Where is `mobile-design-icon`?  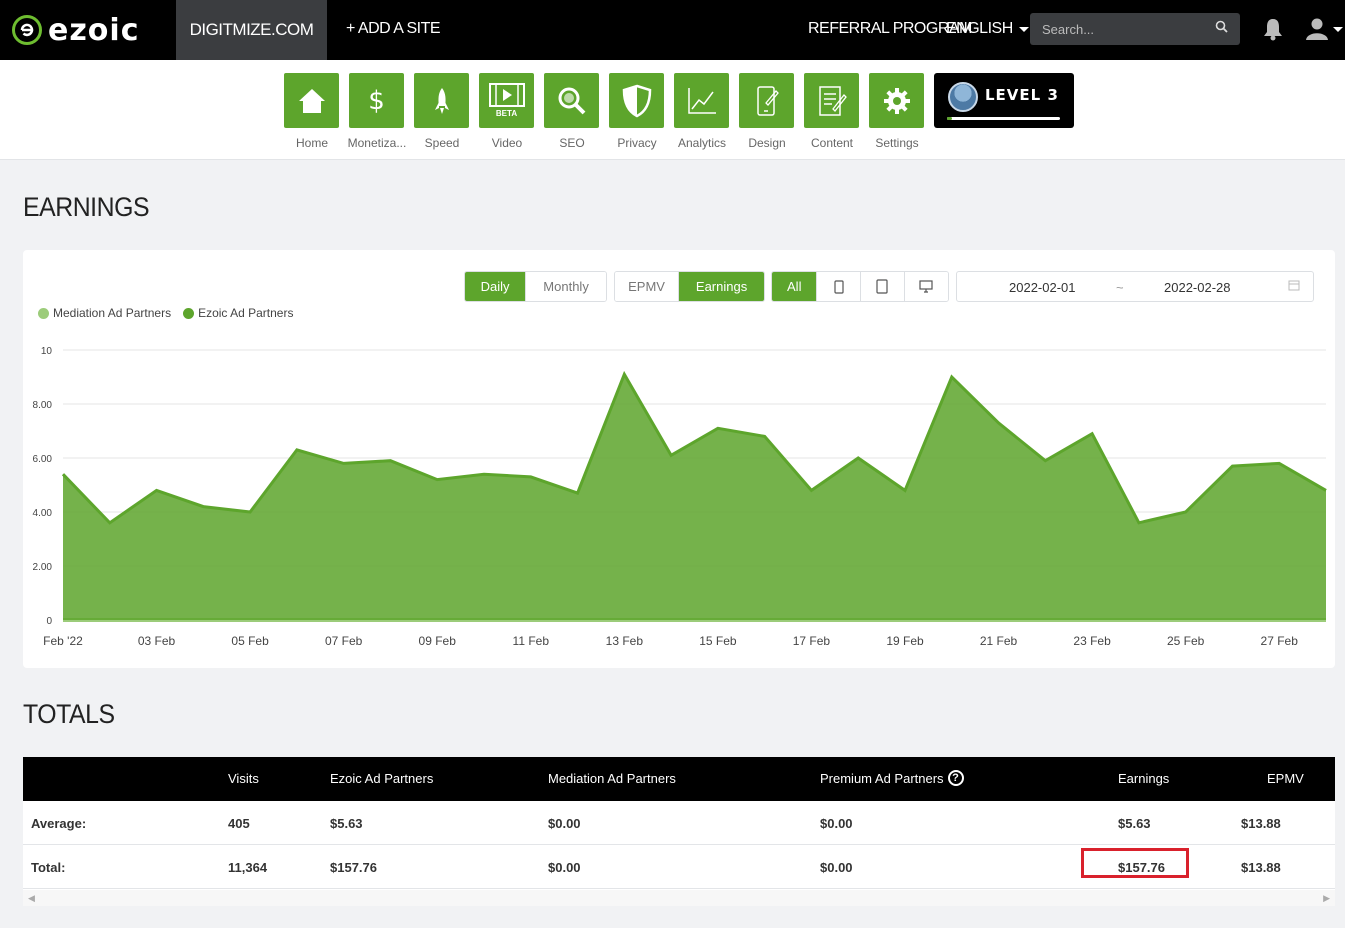
mobile-design-icon is located at coordinates (766, 100).